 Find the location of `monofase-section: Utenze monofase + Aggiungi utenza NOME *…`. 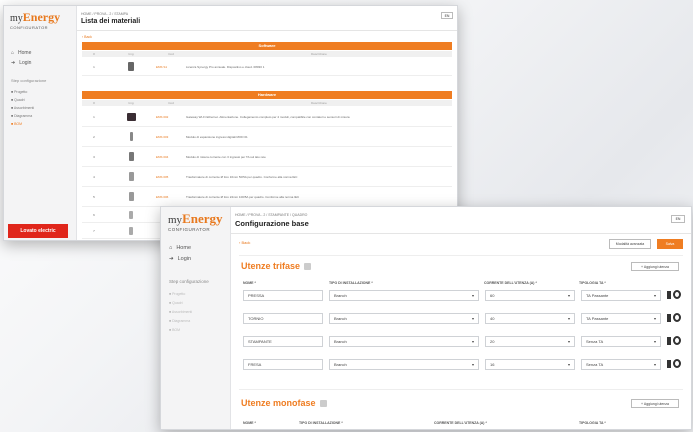

monofase-section: Utenze monofase + Aggiungi utenza NOME *… is located at coordinates (461, 409).